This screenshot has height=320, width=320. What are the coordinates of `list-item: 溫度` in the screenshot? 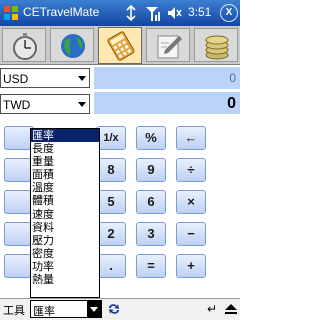 It's located at (65, 187).